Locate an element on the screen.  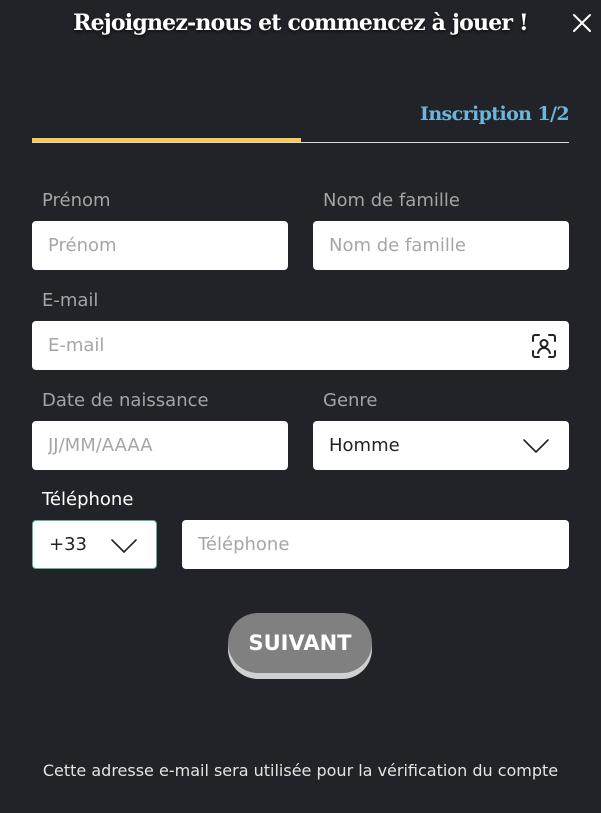
birth-date-label: Date de naissance is located at coordinates (125, 400).